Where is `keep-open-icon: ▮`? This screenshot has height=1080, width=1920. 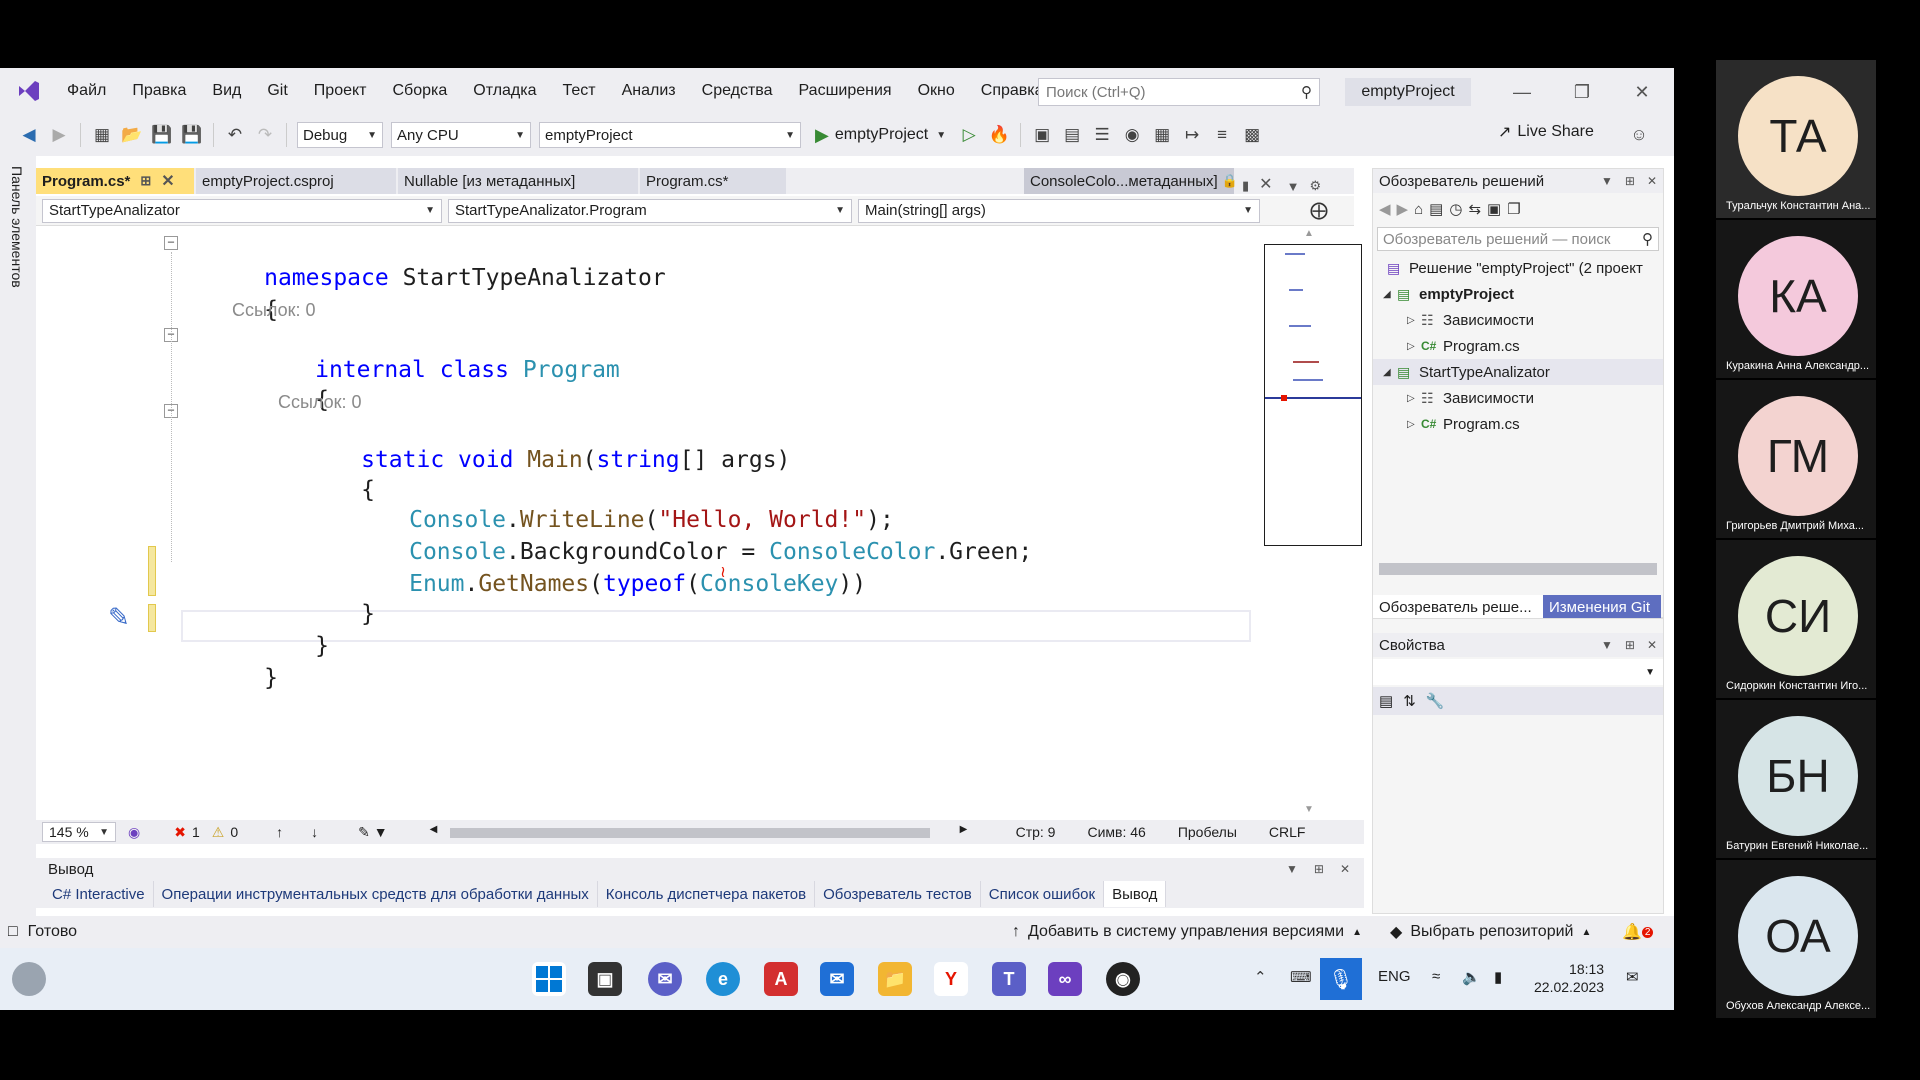
keep-open-icon: ▮ is located at coordinates (1245, 186).